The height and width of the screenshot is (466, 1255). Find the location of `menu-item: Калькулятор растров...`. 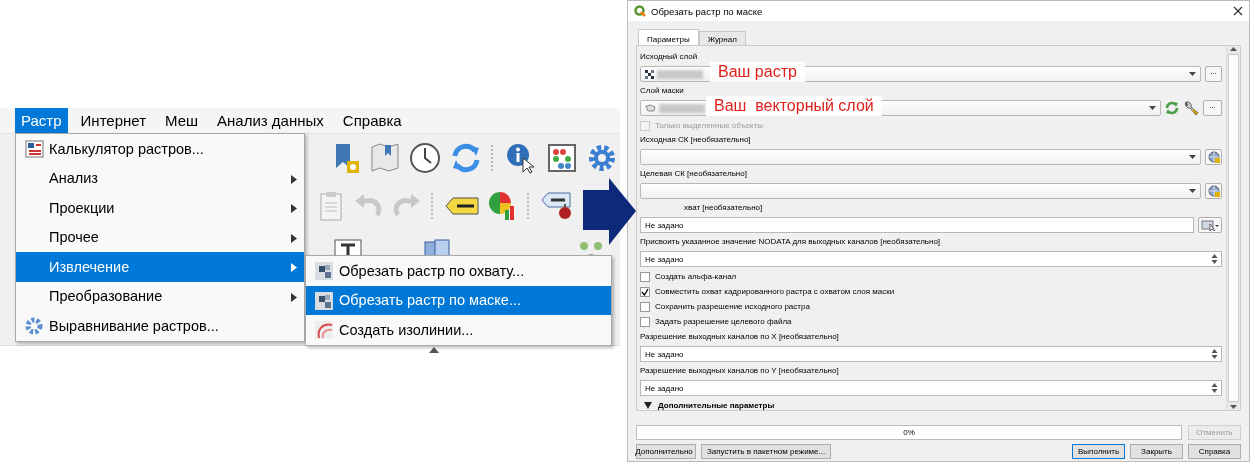

menu-item: Калькулятор растров... is located at coordinates (160, 149).